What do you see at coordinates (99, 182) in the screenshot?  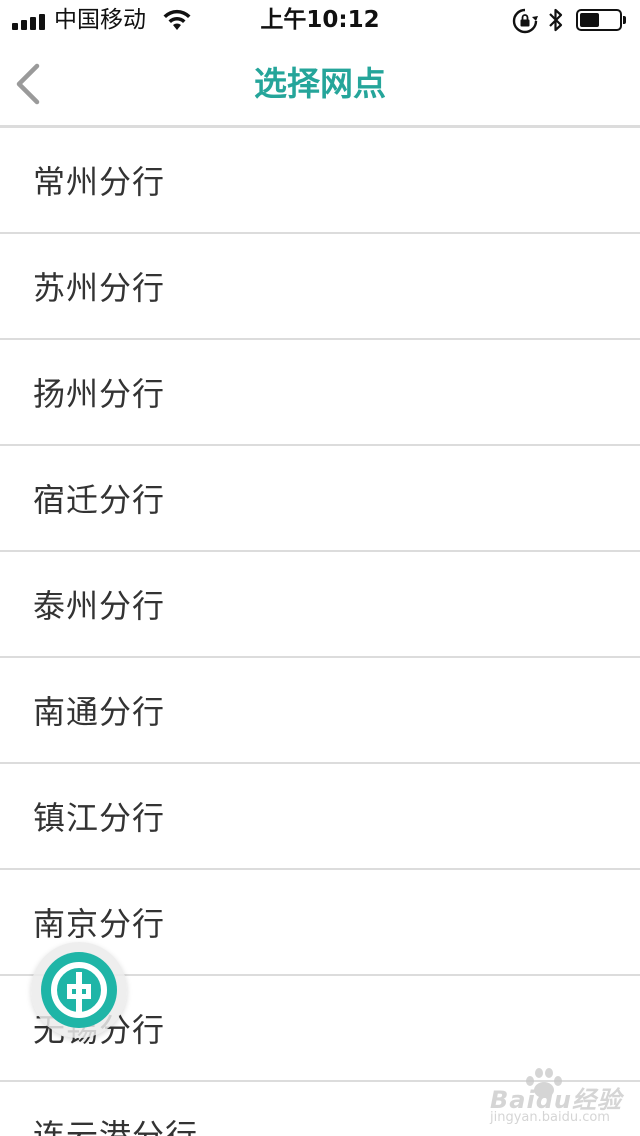 I see `list-item-label: 常州分行` at bounding box center [99, 182].